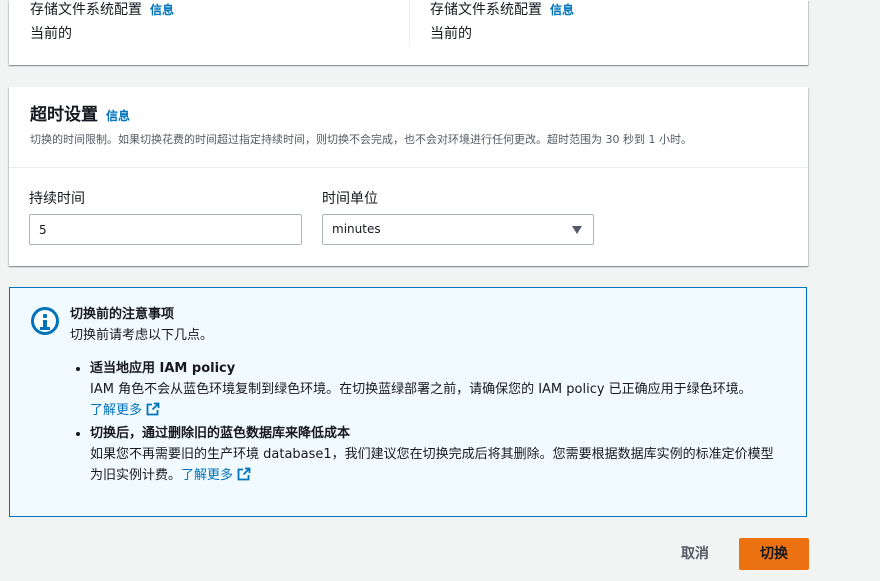 Image resolution: width=880 pixels, height=581 pixels. Describe the element at coordinates (142, 335) in the screenshot. I see `alert-subtitle: 切换前请考虑以下几点。` at that location.